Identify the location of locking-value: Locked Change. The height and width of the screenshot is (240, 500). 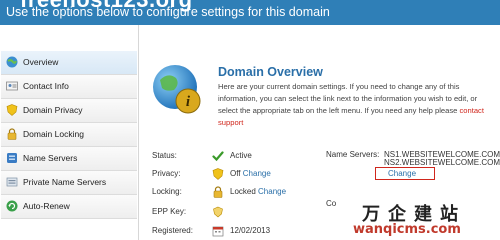
(258, 191).